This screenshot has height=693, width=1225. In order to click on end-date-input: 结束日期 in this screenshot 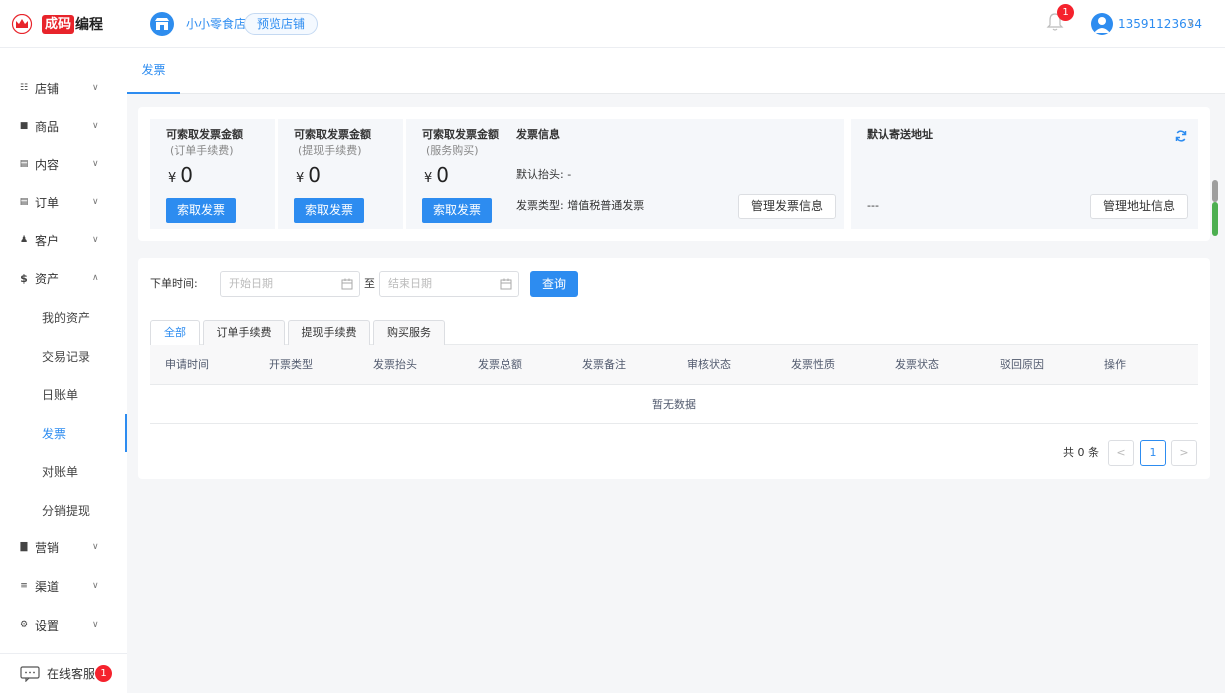, I will do `click(449, 284)`.